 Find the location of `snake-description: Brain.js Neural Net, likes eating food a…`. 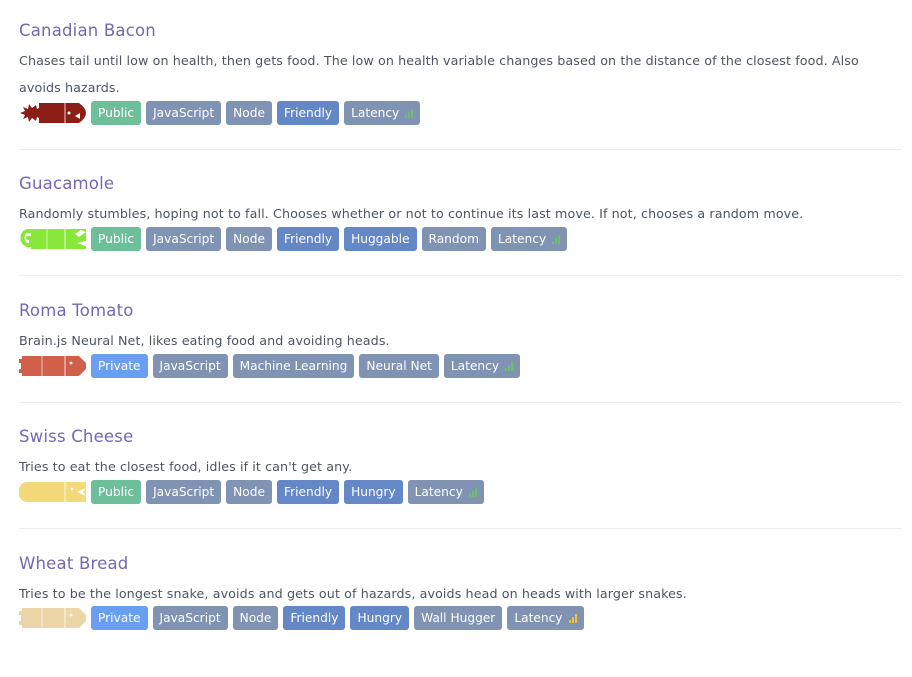

snake-description: Brain.js Neural Net, likes eating food a… is located at coordinates (204, 340).